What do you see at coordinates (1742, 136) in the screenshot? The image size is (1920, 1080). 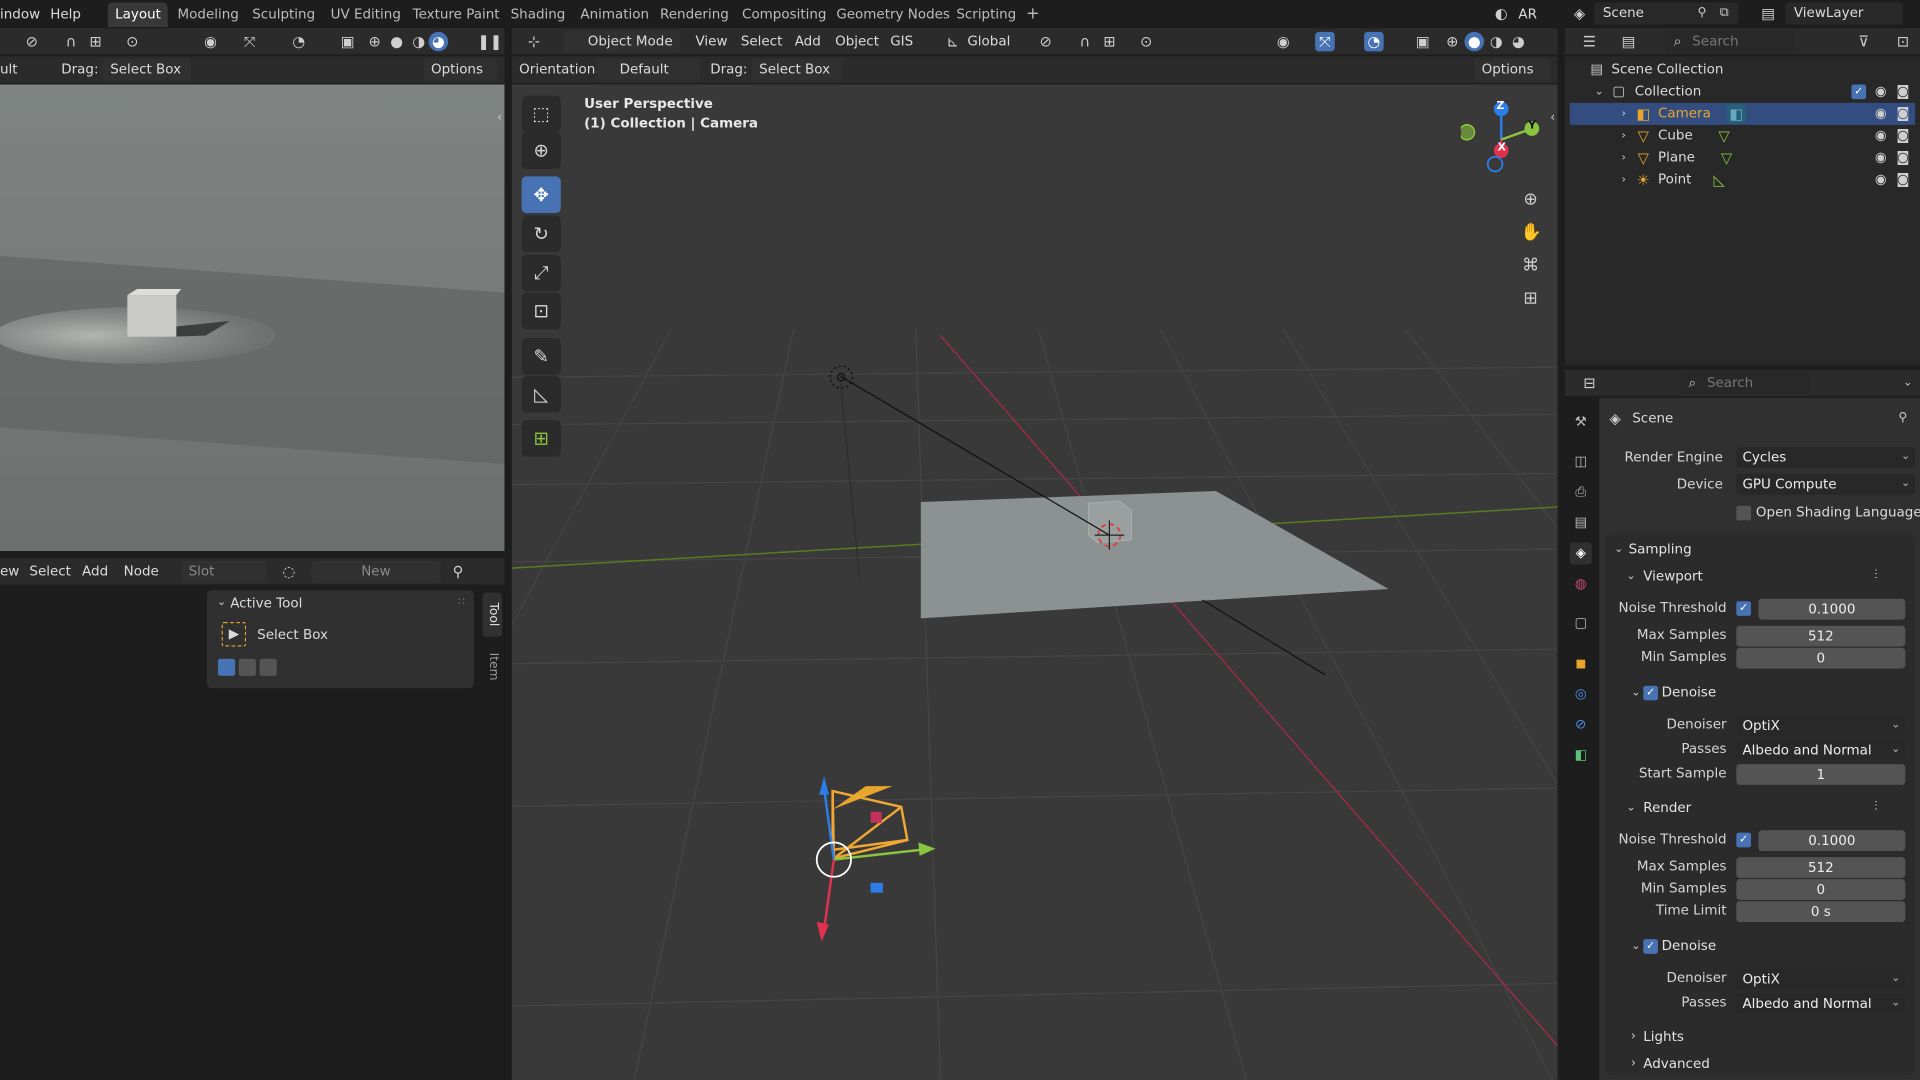 I see `outliner-item-cube: › ▽ Cube ▽ ◉ ◙` at bounding box center [1742, 136].